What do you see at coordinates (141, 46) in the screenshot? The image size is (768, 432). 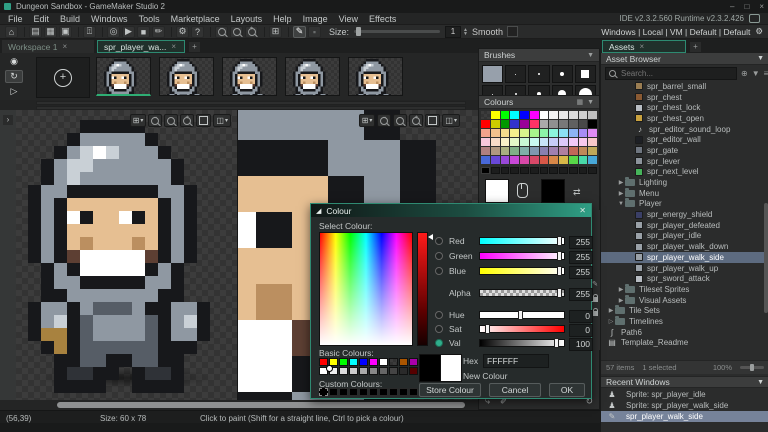 I see `tab-sprite-editor: spr_player_wa... ×` at bounding box center [141, 46].